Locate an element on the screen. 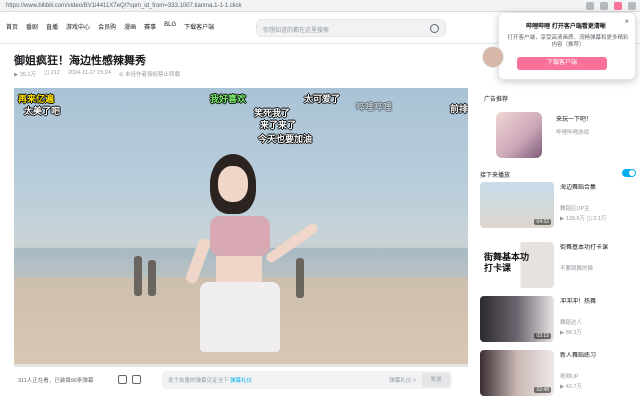 The height and width of the screenshot is (400, 640). ad-thumbnail is located at coordinates (519, 135).